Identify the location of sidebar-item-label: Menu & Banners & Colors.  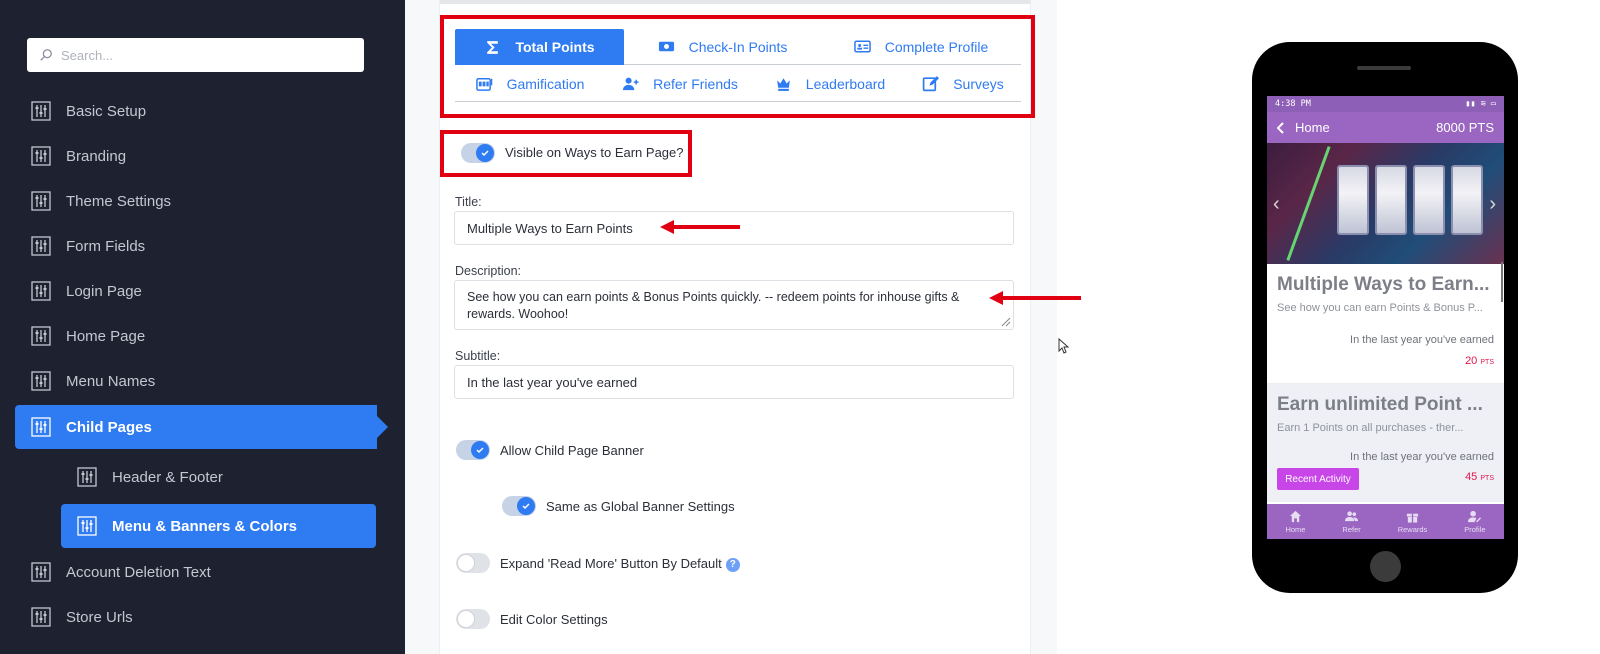
(205, 526).